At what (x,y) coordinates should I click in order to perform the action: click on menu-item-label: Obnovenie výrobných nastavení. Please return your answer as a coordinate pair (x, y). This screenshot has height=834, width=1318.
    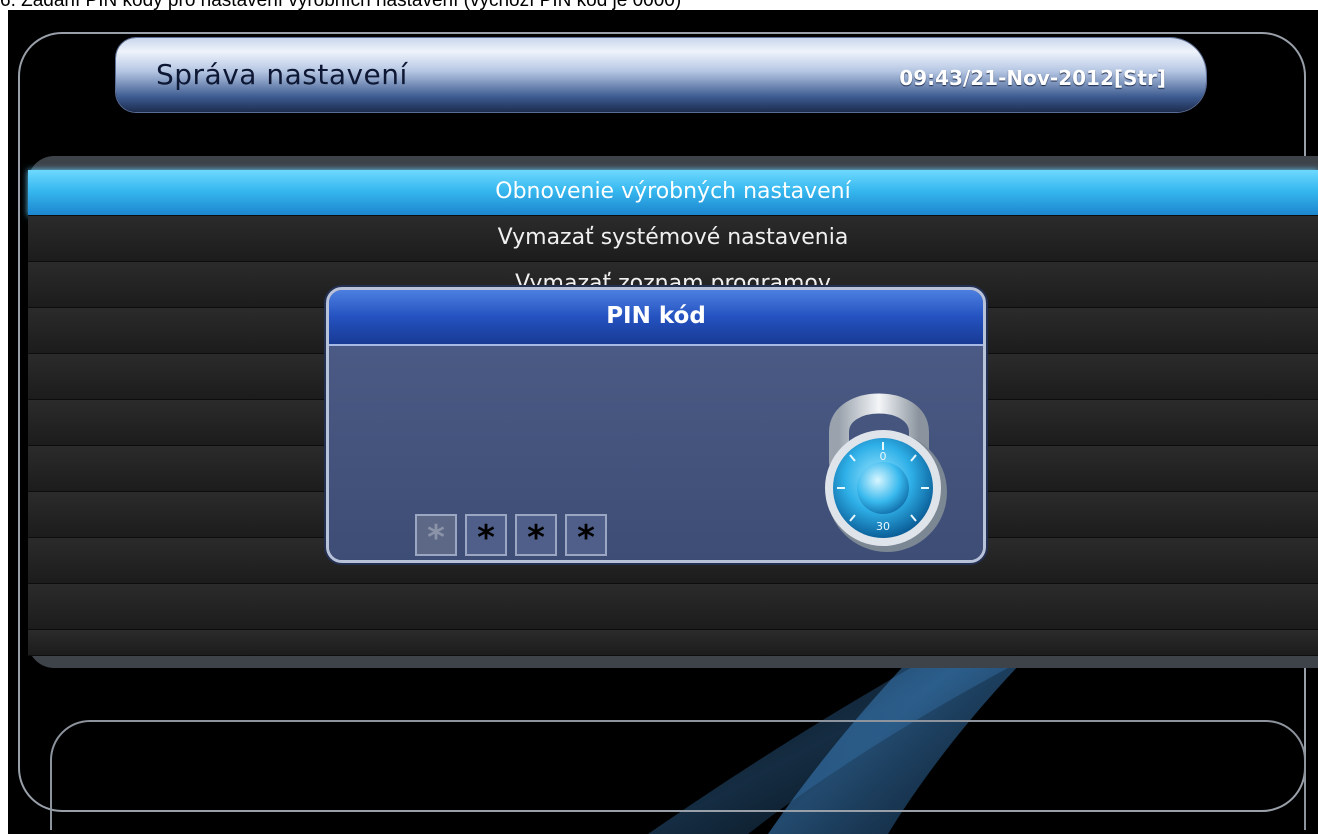
    Looking at the image, I should click on (673, 191).